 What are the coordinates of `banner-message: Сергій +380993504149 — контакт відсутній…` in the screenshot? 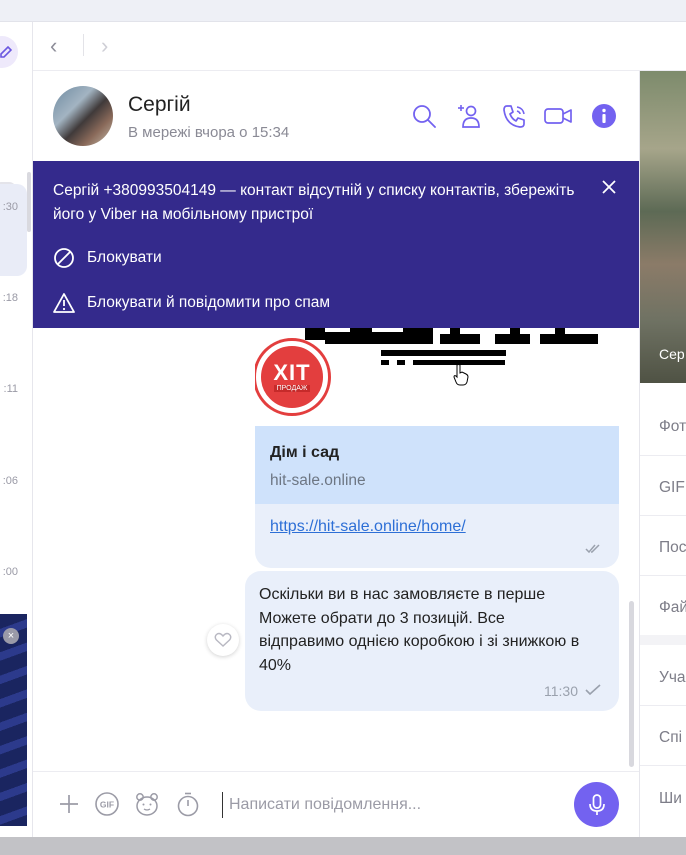 It's located at (314, 202).